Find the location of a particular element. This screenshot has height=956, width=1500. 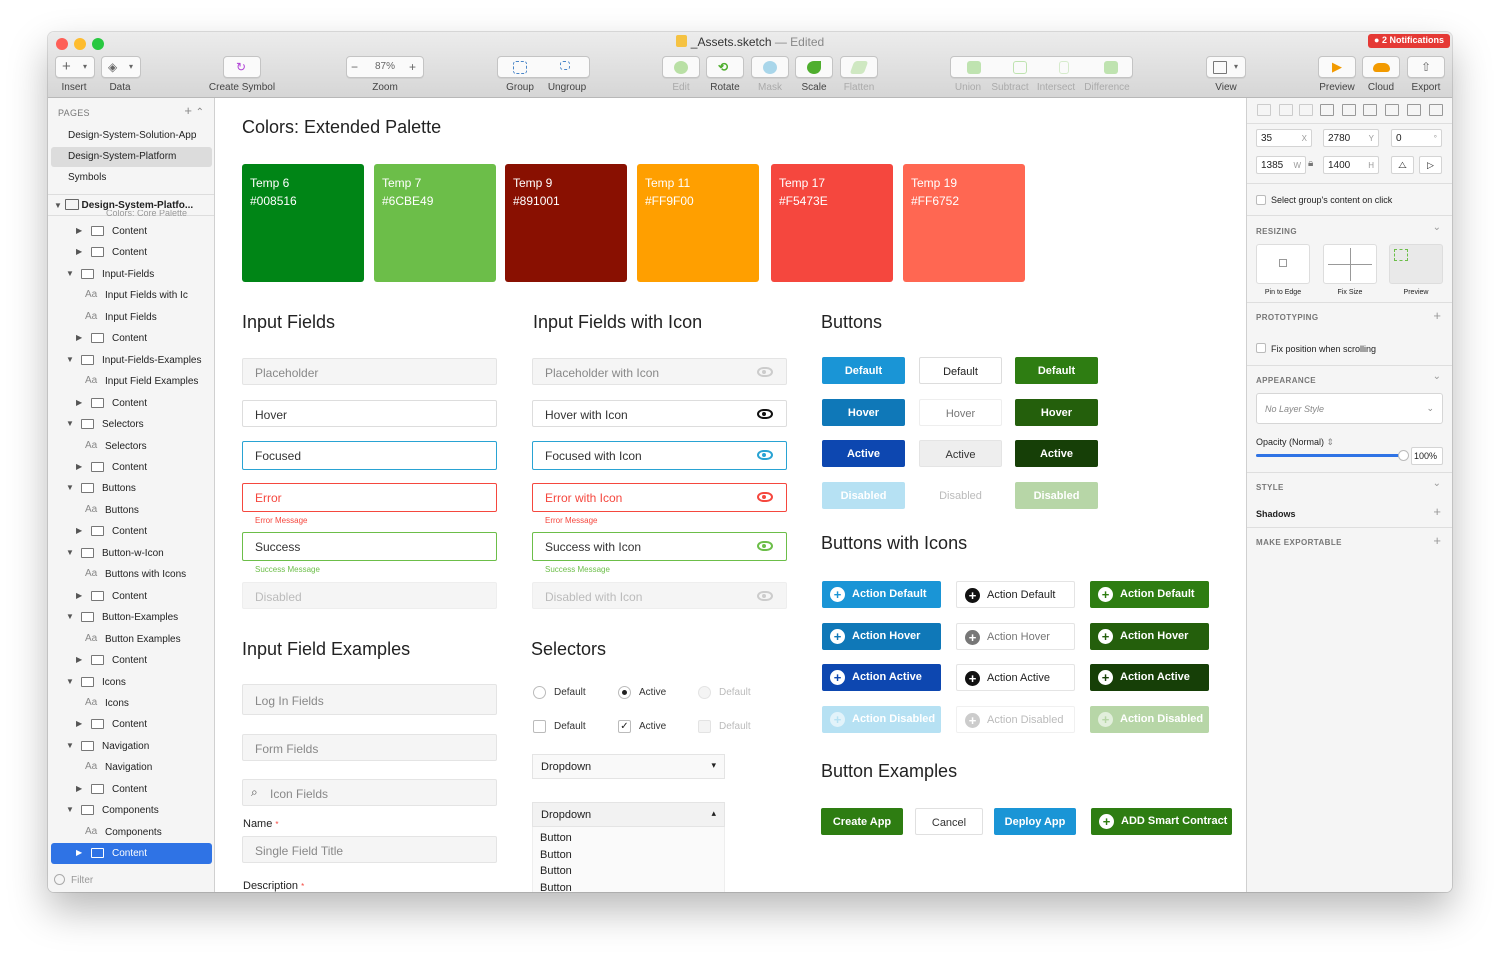

edit-button is located at coordinates (681, 67).